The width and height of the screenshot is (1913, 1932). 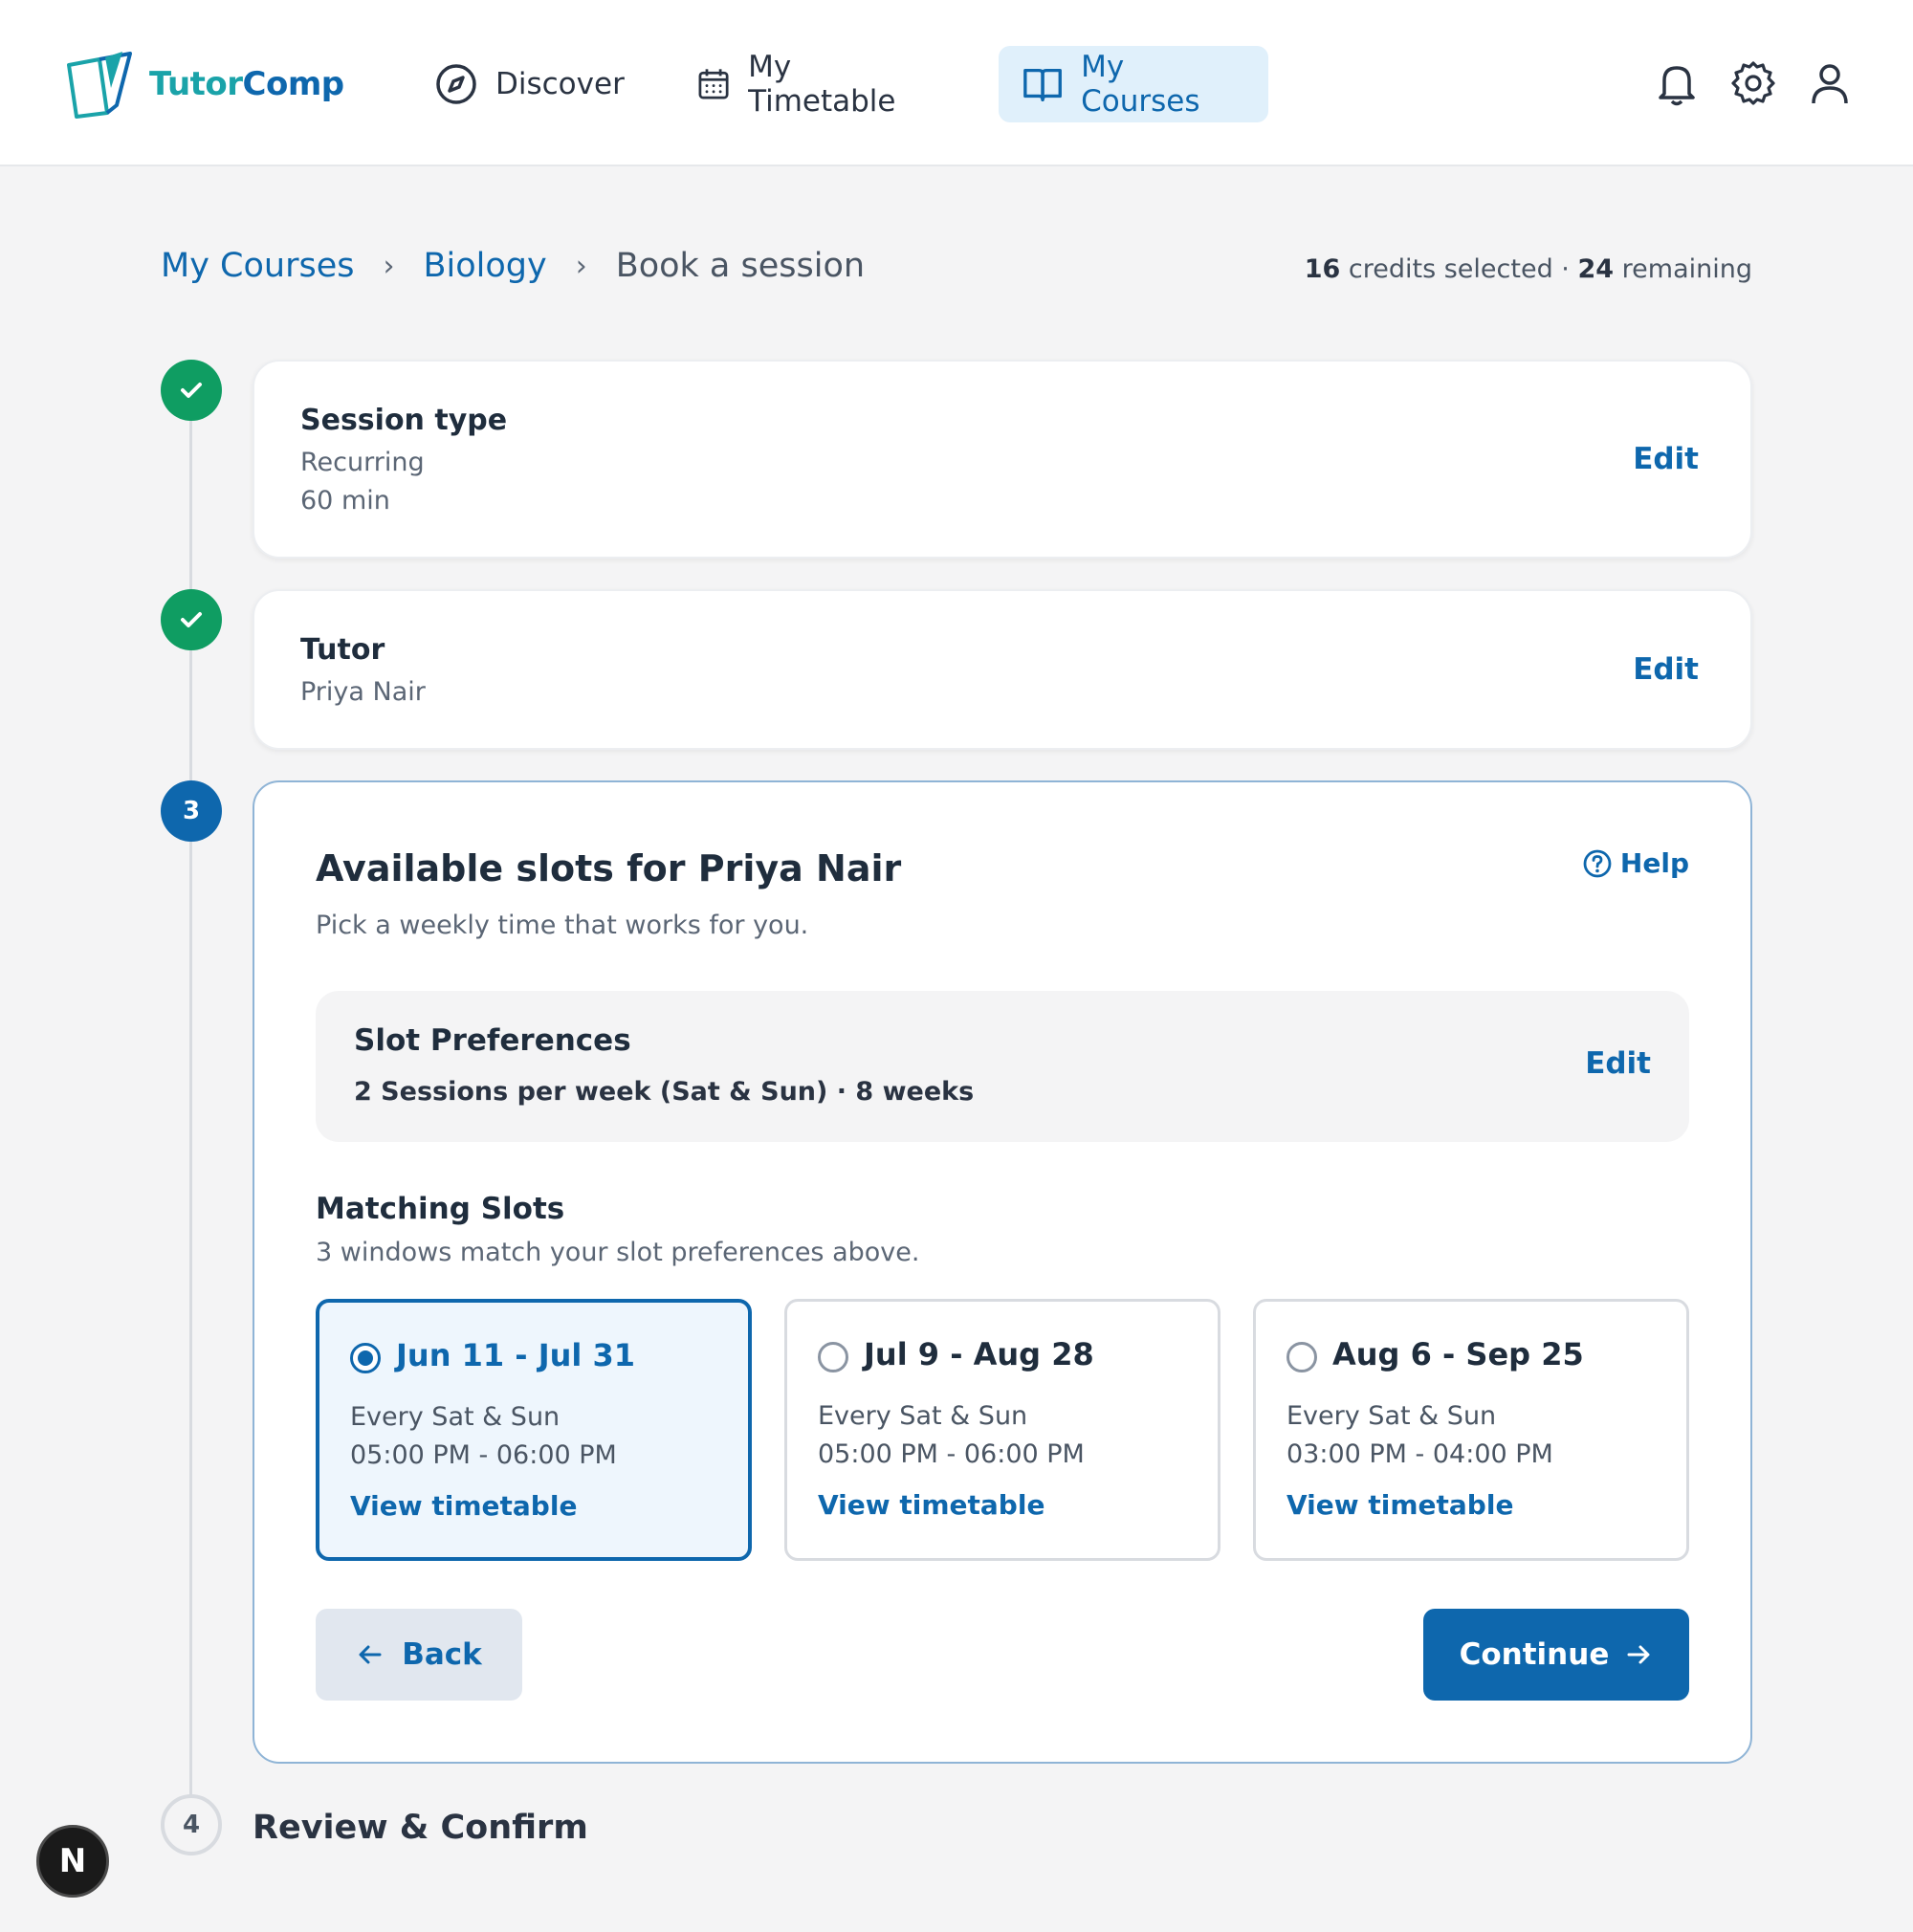 I want to click on edit-session-type-button: Edit, so click(x=1666, y=459).